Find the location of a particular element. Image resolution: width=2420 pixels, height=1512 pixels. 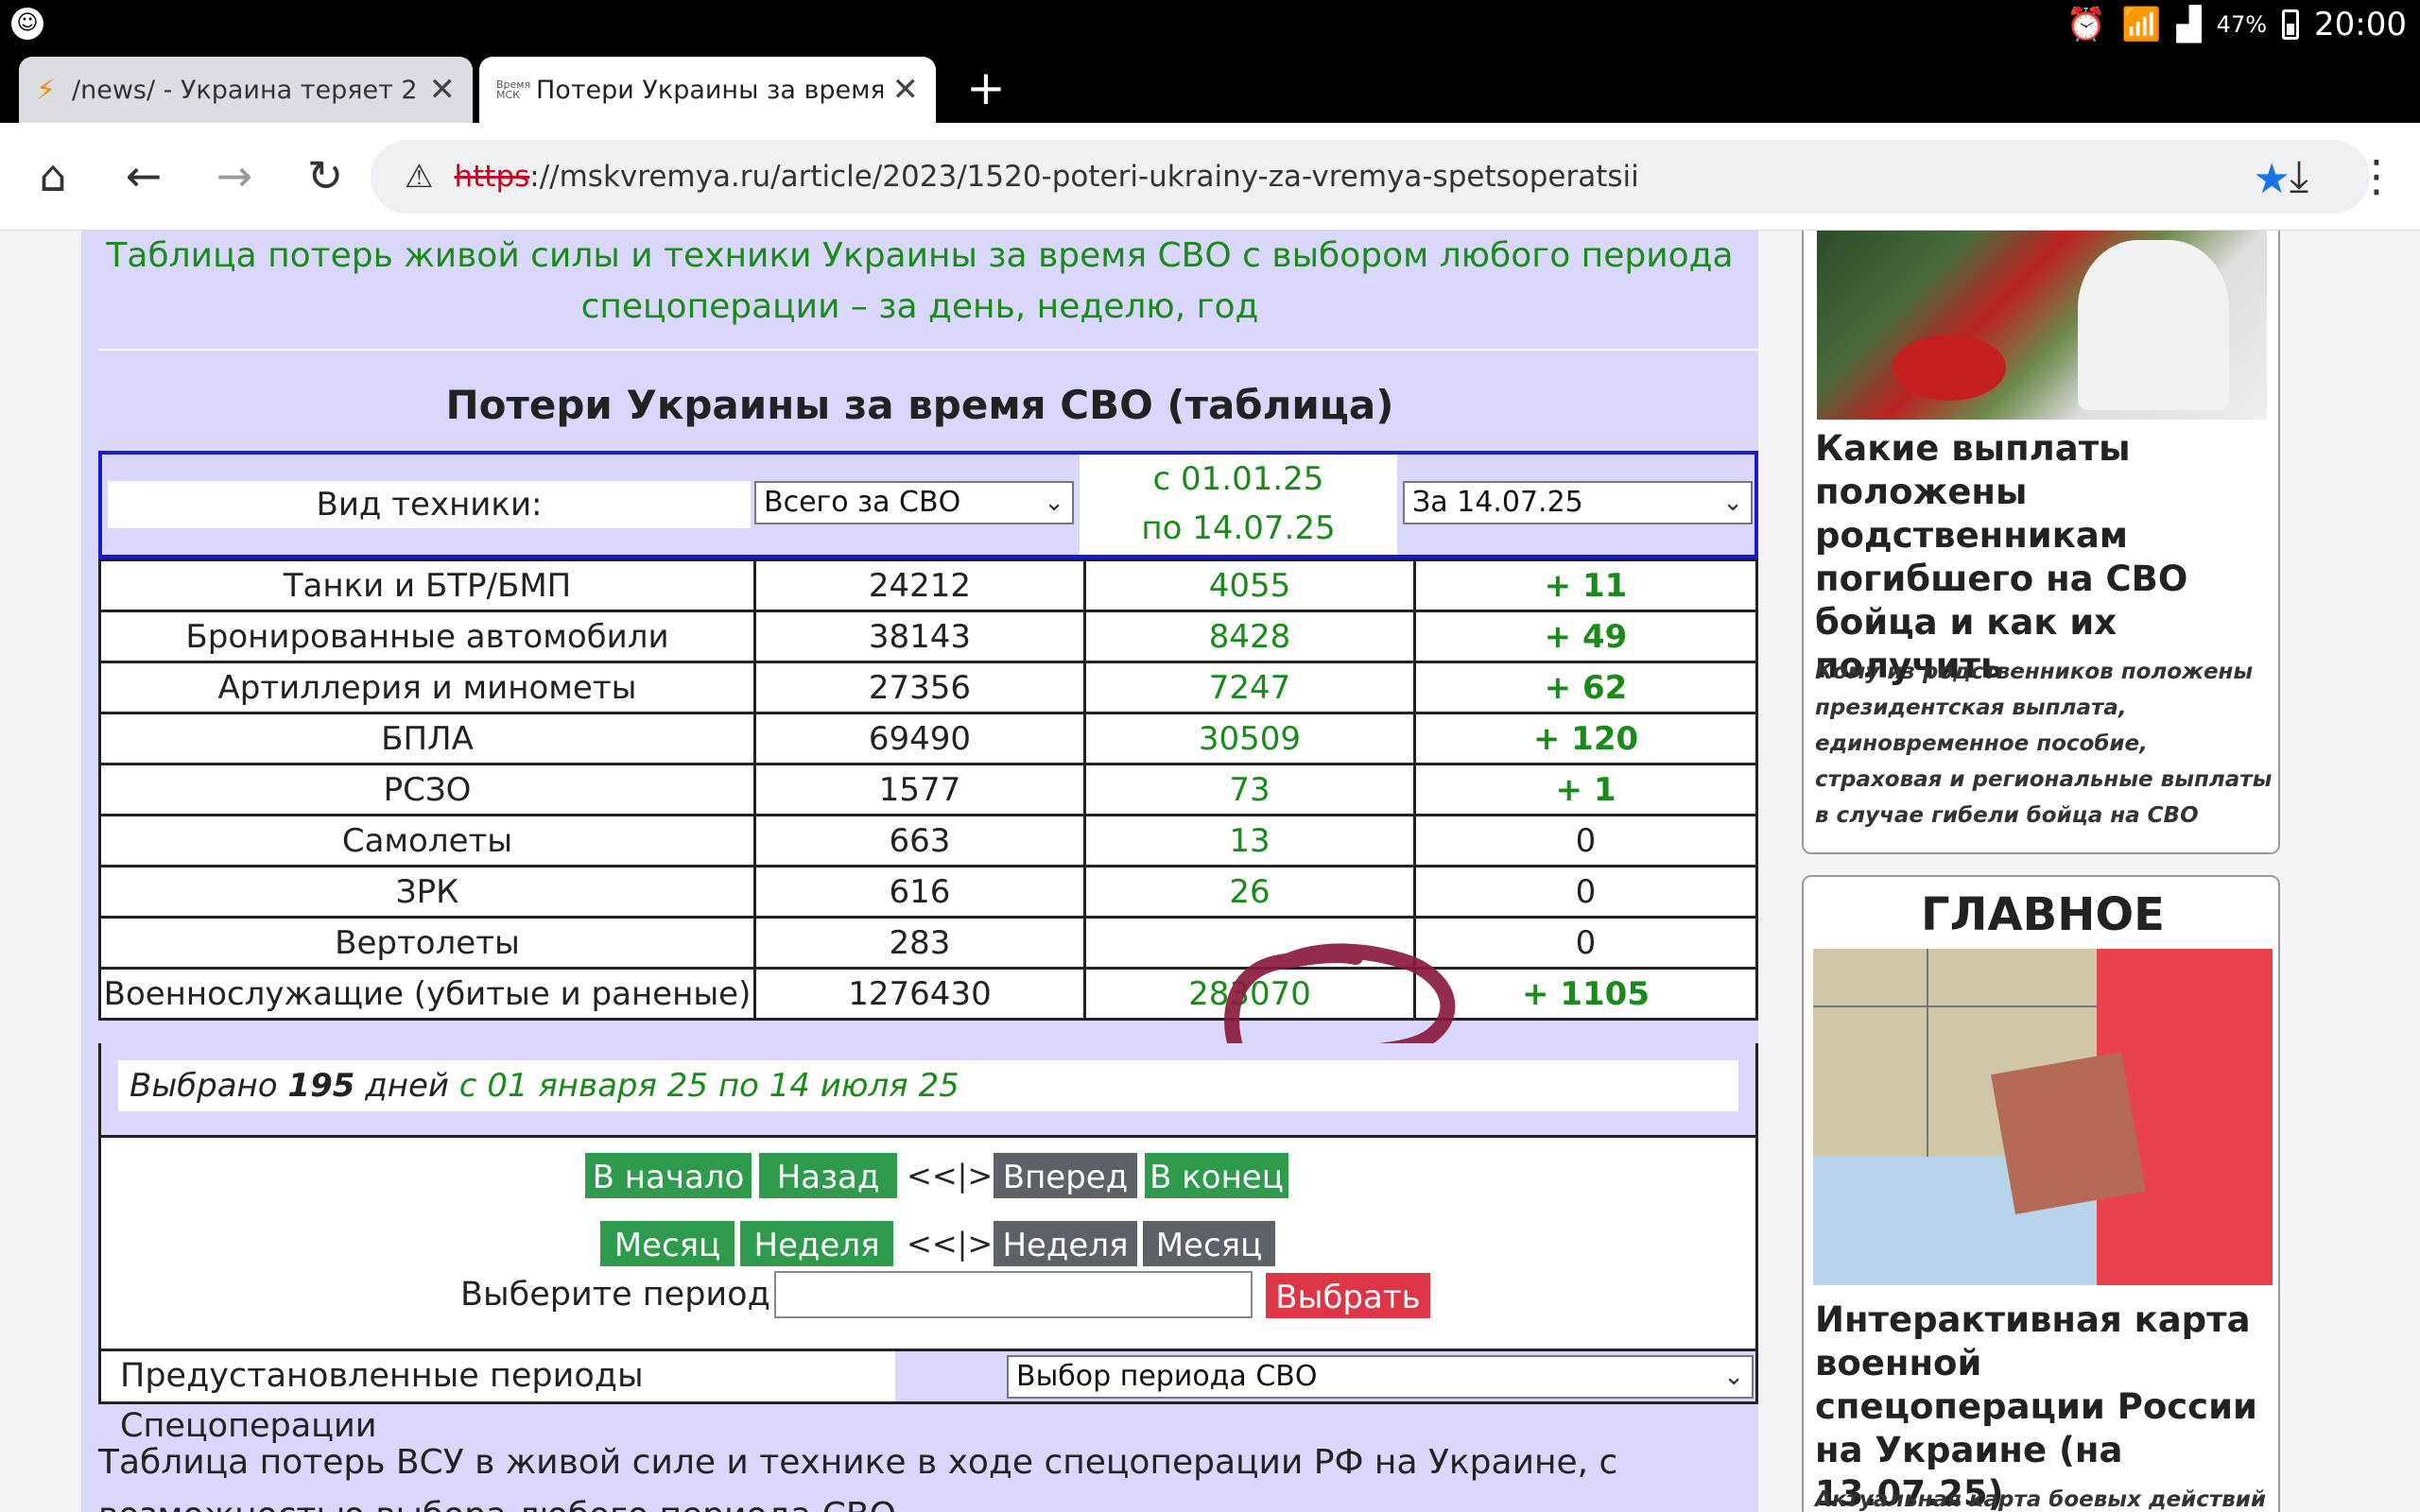

map-region is located at coordinates (2068, 1133).